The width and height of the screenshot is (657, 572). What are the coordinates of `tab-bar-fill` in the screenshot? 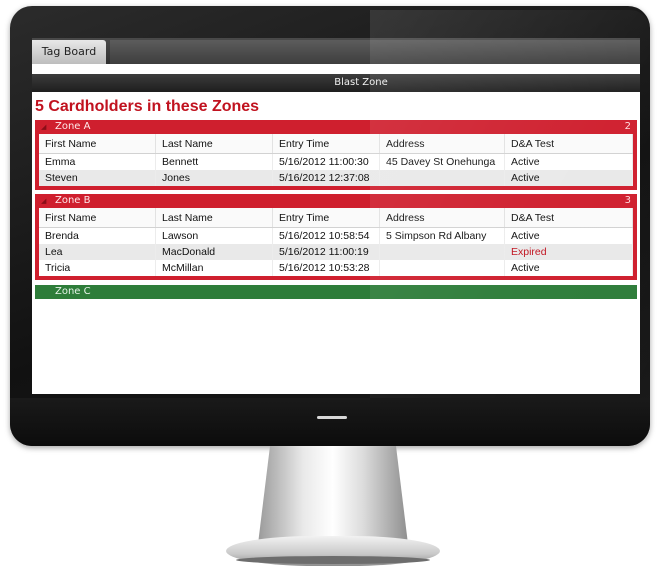 It's located at (375, 52).